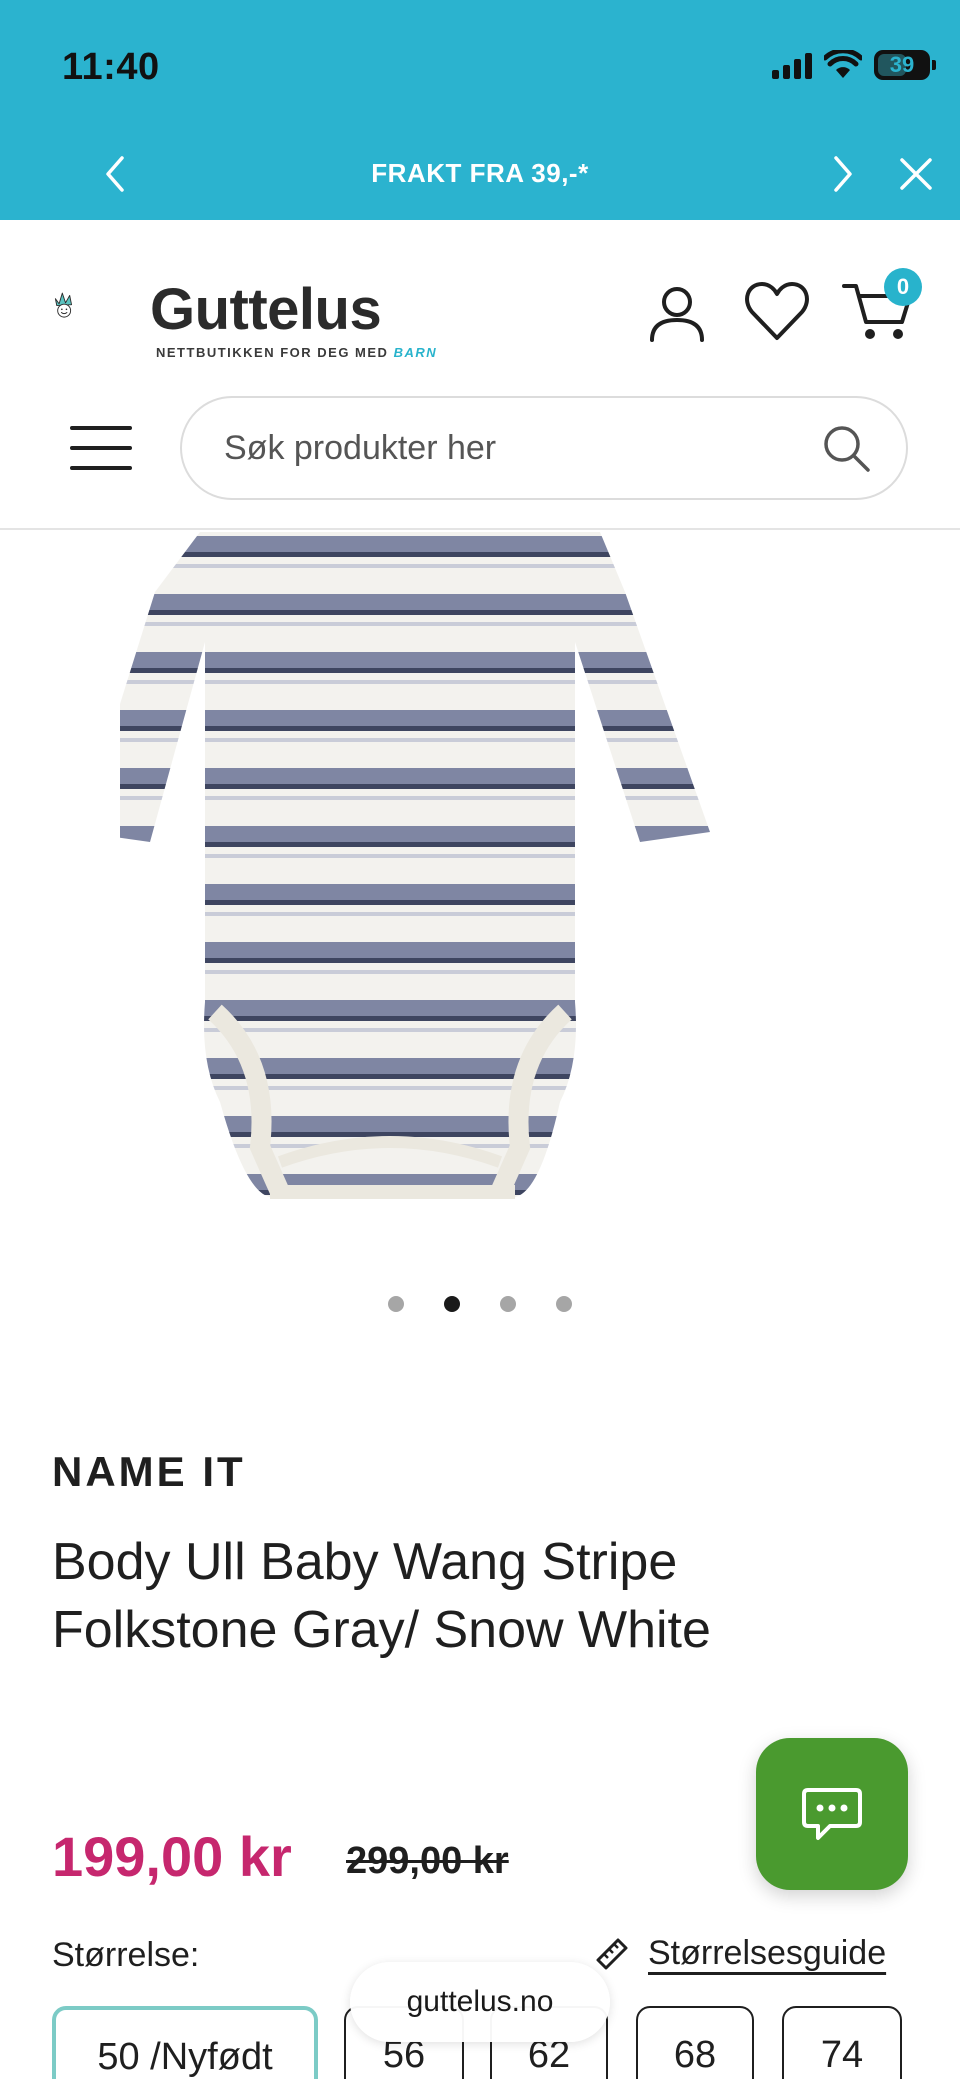 Image resolution: width=960 pixels, height=2079 pixels. I want to click on product-old-price: 299,00 kr, so click(427, 1861).